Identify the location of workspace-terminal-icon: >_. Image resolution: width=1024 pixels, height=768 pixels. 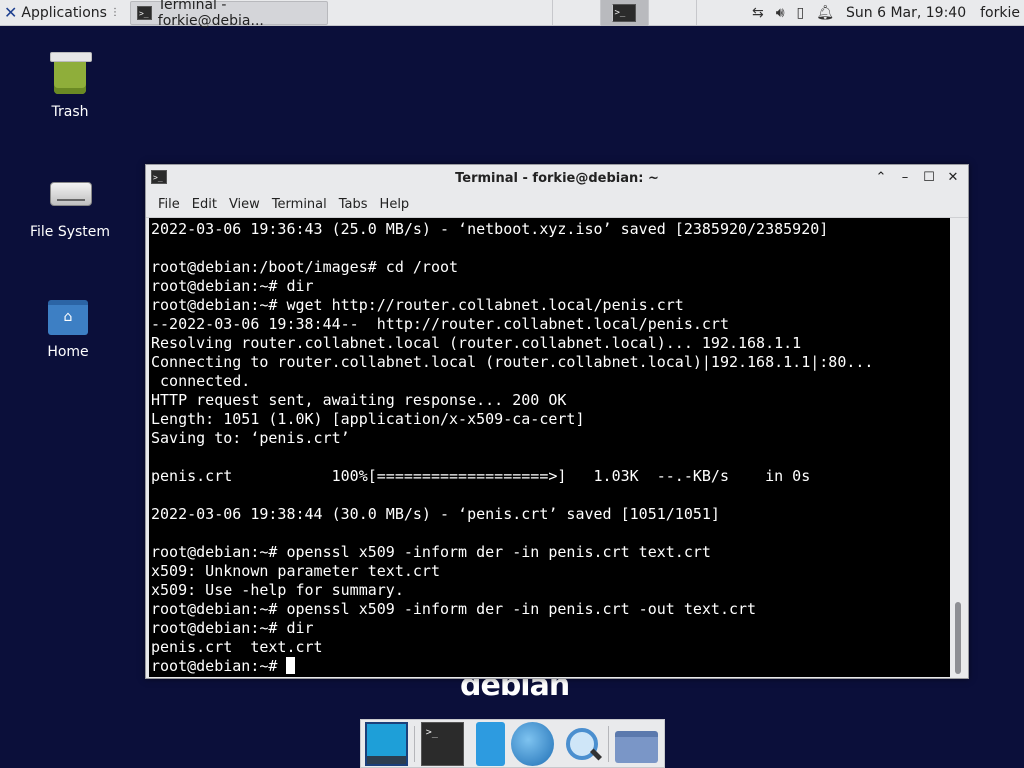
(624, 12).